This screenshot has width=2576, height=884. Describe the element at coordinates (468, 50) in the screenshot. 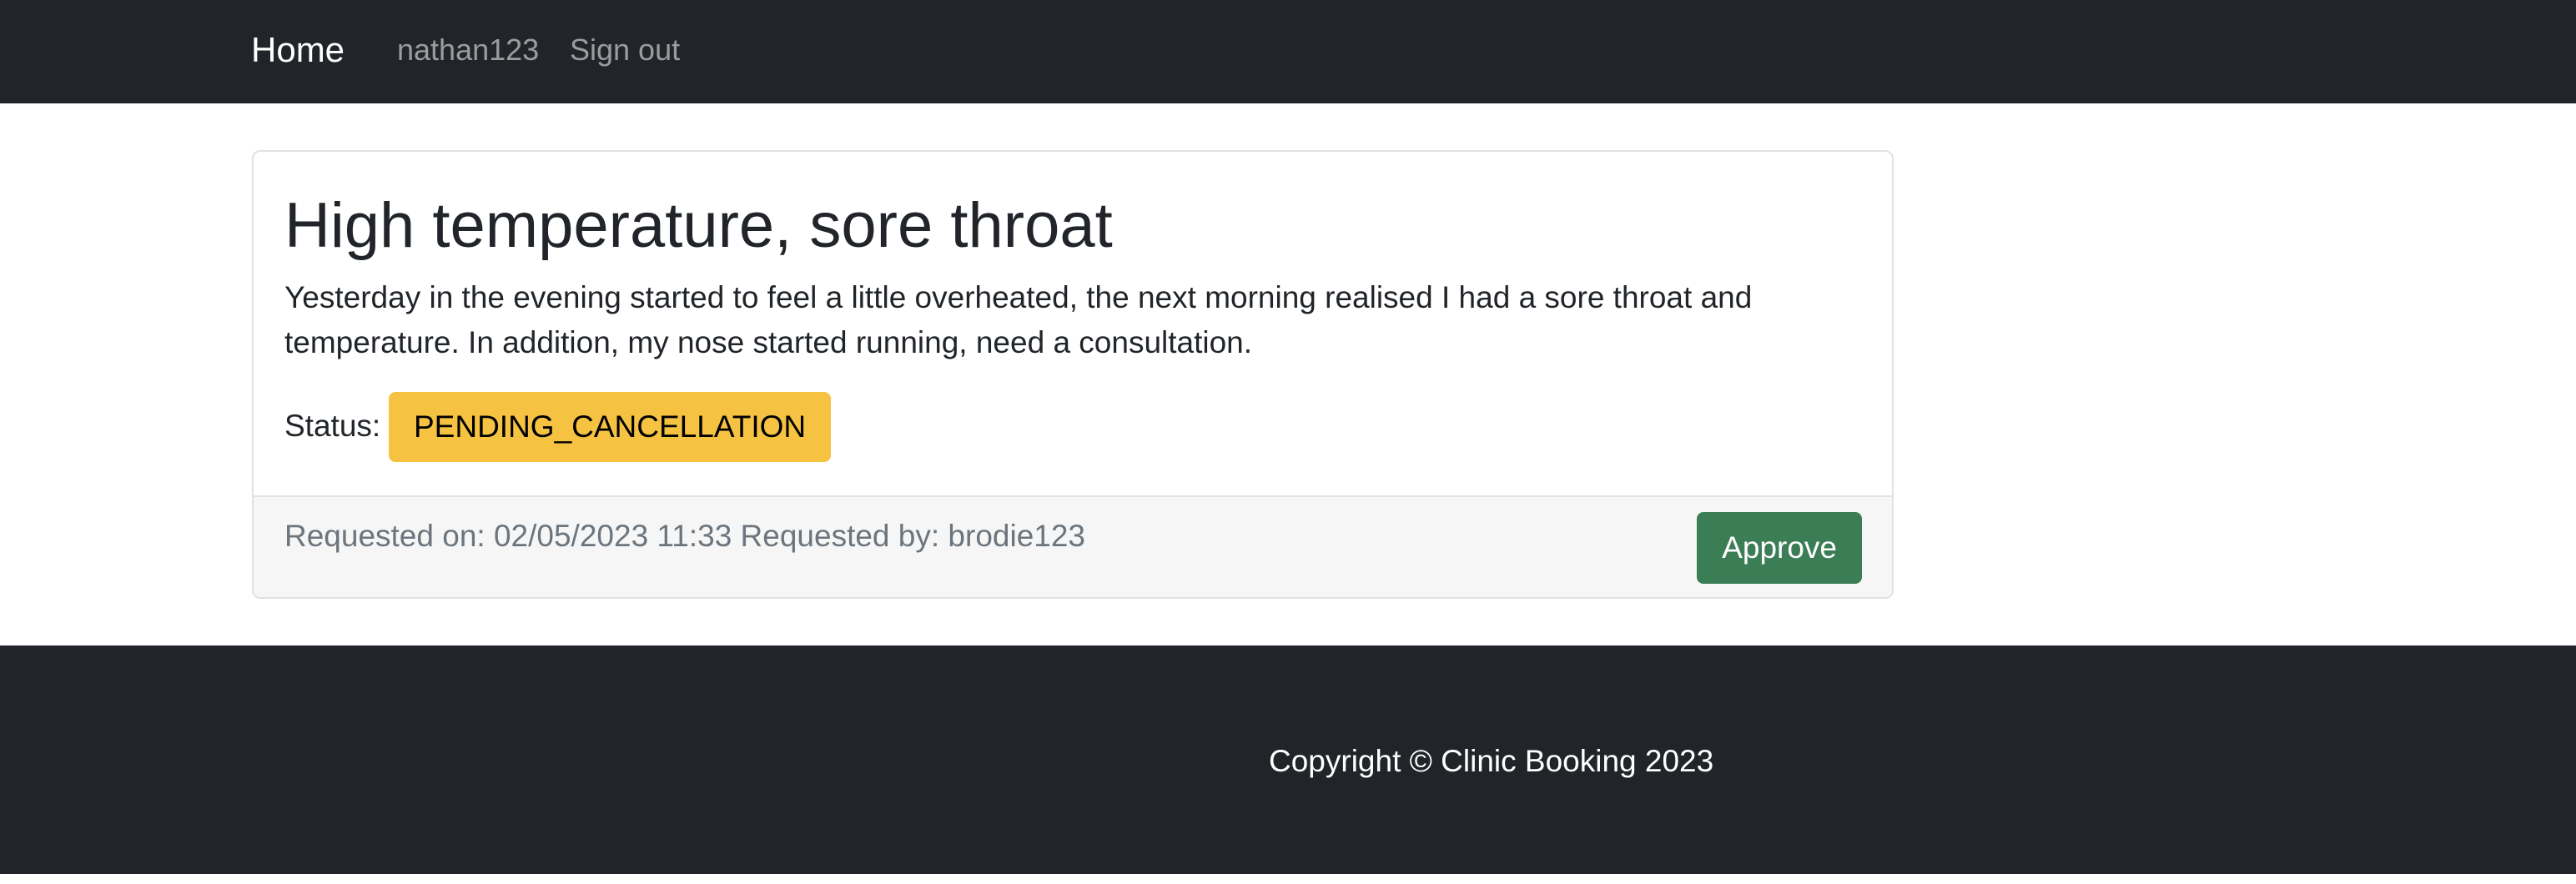

I see `user-link: nathan123` at that location.